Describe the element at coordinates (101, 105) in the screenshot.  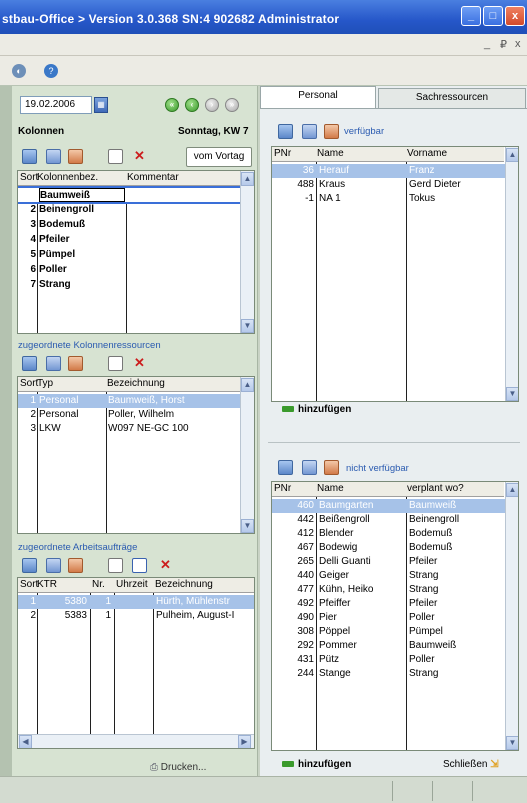
I see `calendar-icon: ▦` at that location.